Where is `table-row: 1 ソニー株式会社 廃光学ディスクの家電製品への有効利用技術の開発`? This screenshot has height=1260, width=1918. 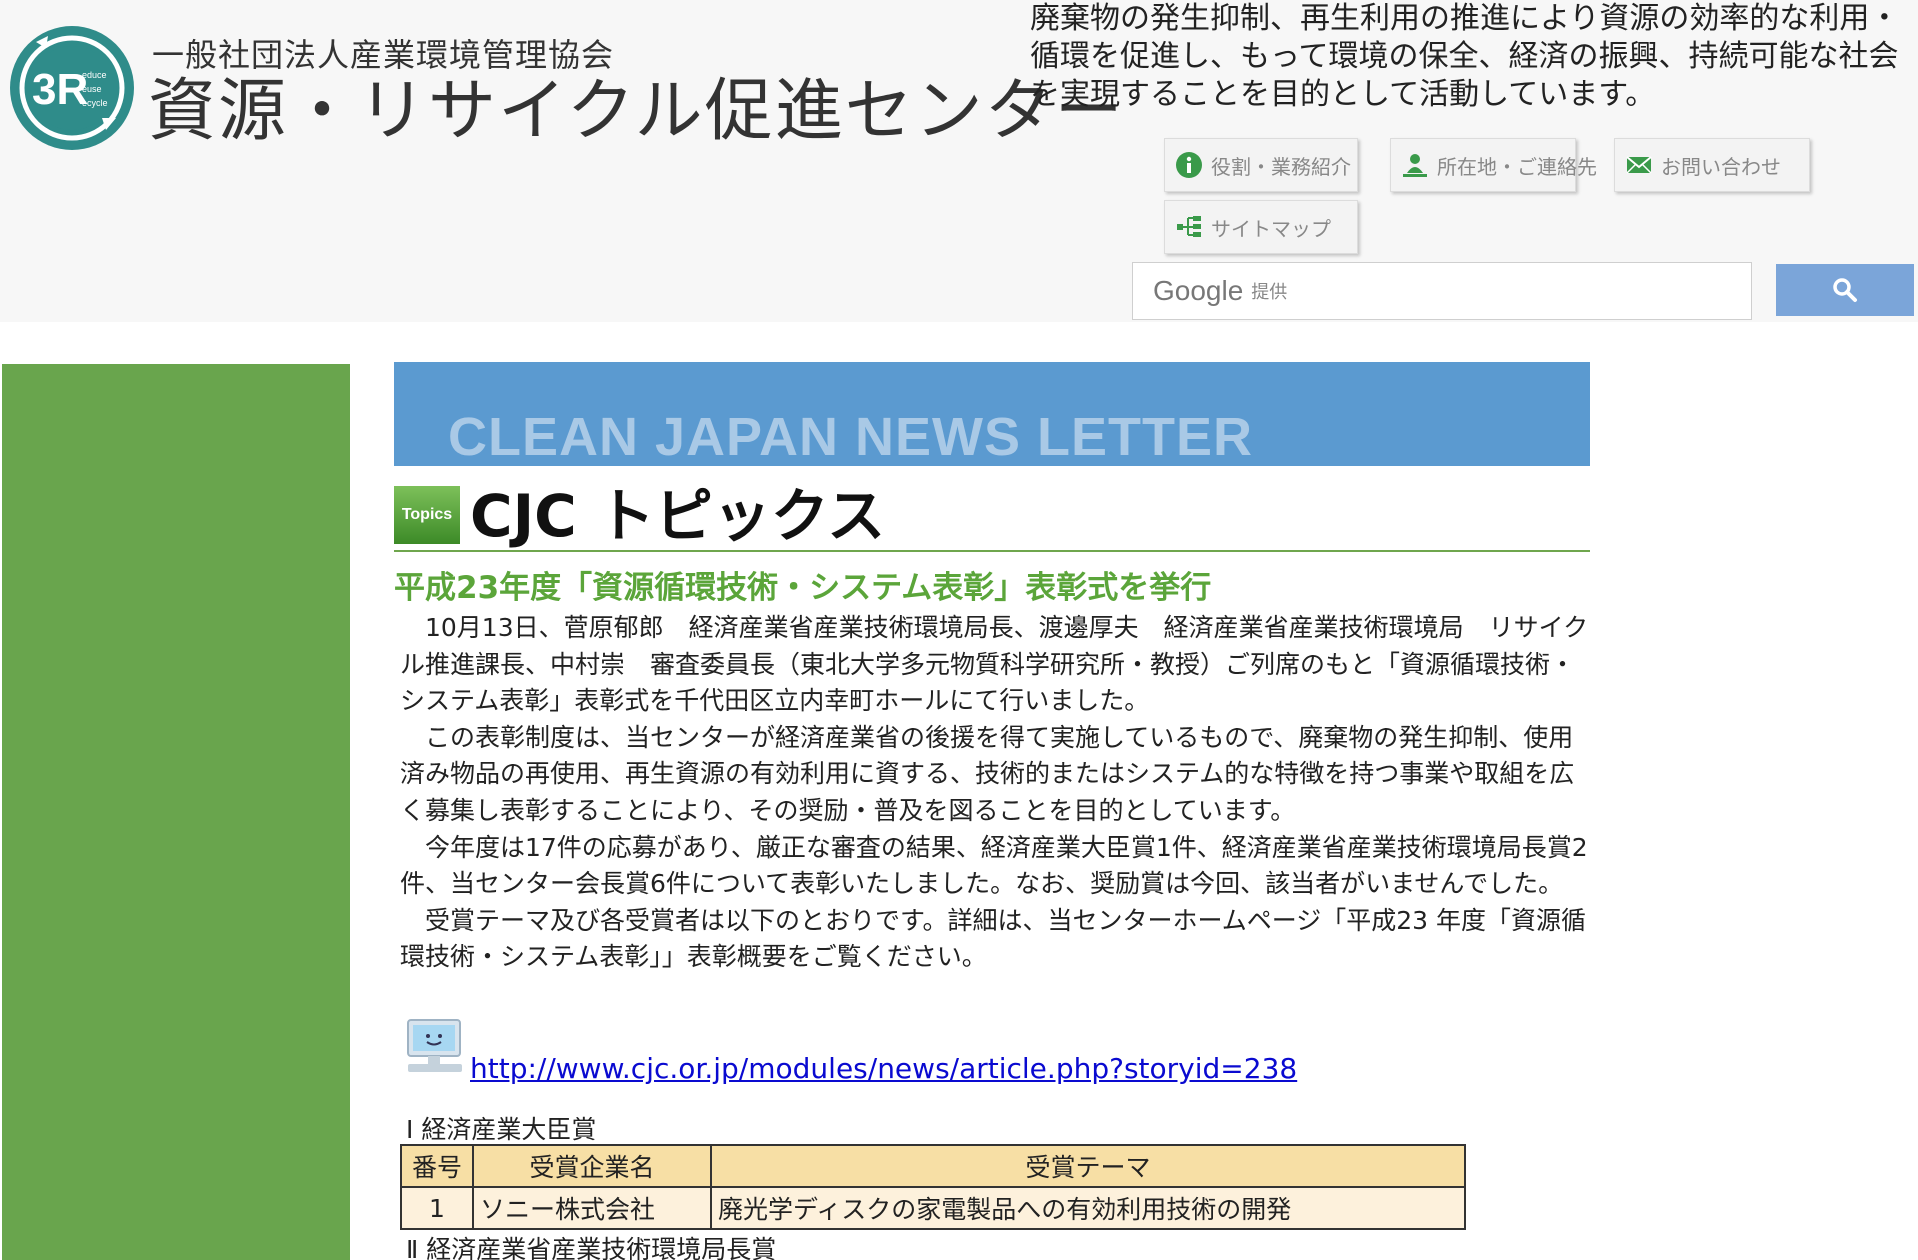 table-row: 1 ソニー株式会社 廃光学ディスクの家電製品への有効利用技術の開発 is located at coordinates (933, 1208).